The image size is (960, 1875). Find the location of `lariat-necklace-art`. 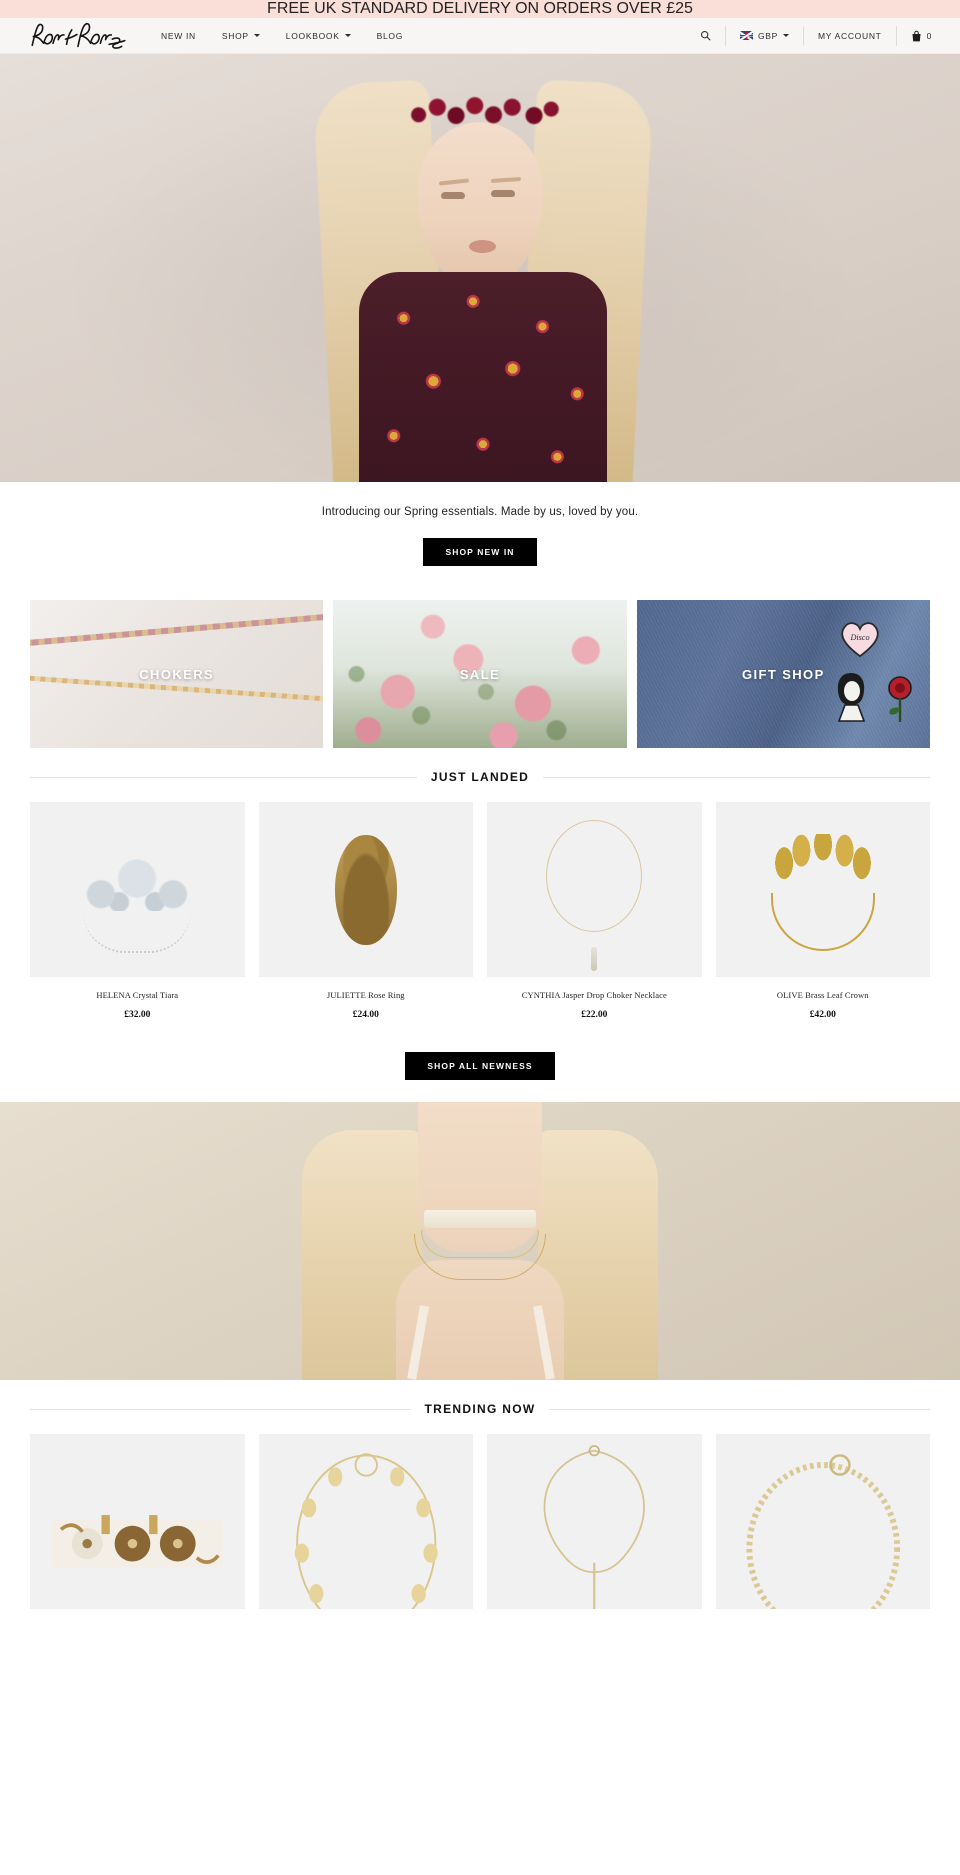

lariat-necklace-art is located at coordinates (594, 1527).